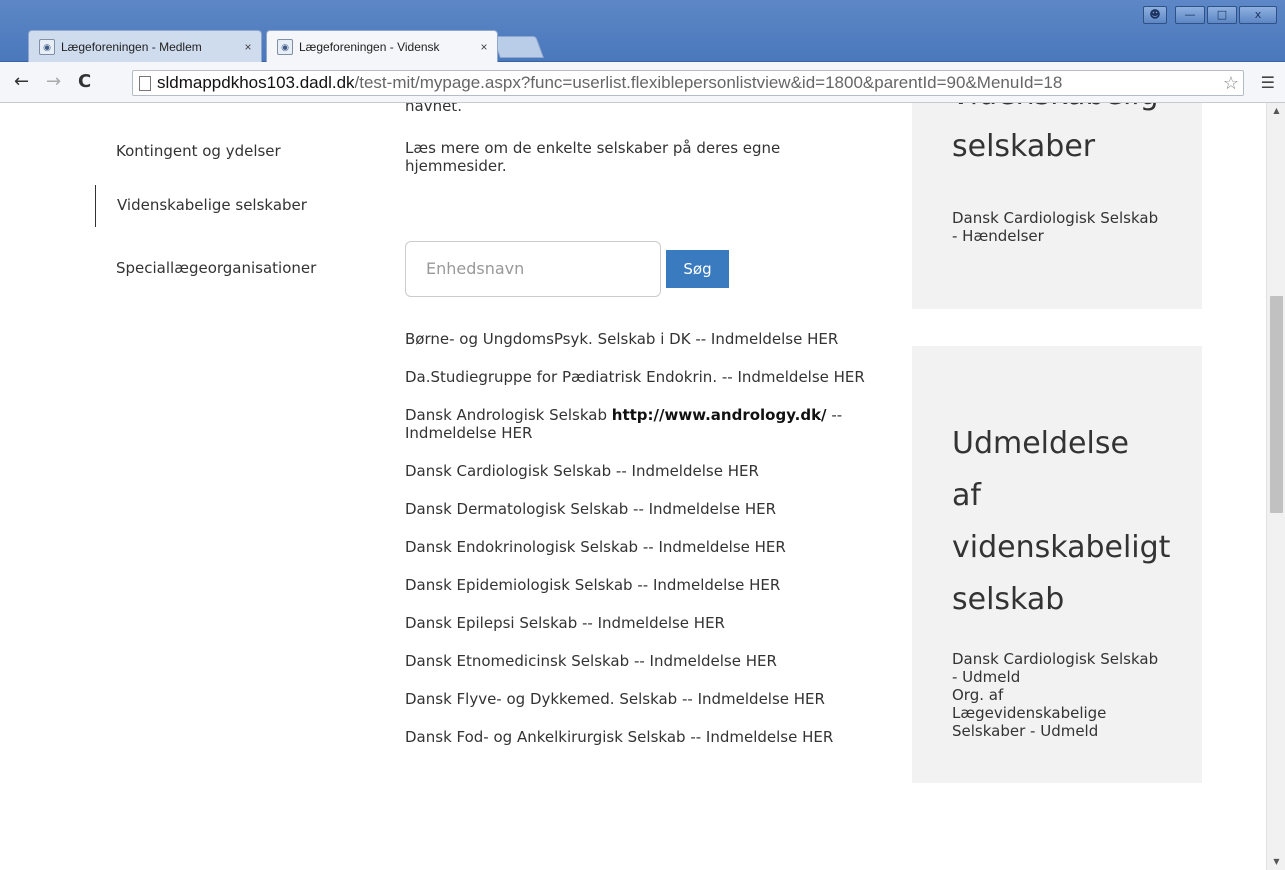 Image resolution: width=1285 pixels, height=870 pixels. Describe the element at coordinates (1276, 111) in the screenshot. I see `scroll-up-icon: ▲` at that location.